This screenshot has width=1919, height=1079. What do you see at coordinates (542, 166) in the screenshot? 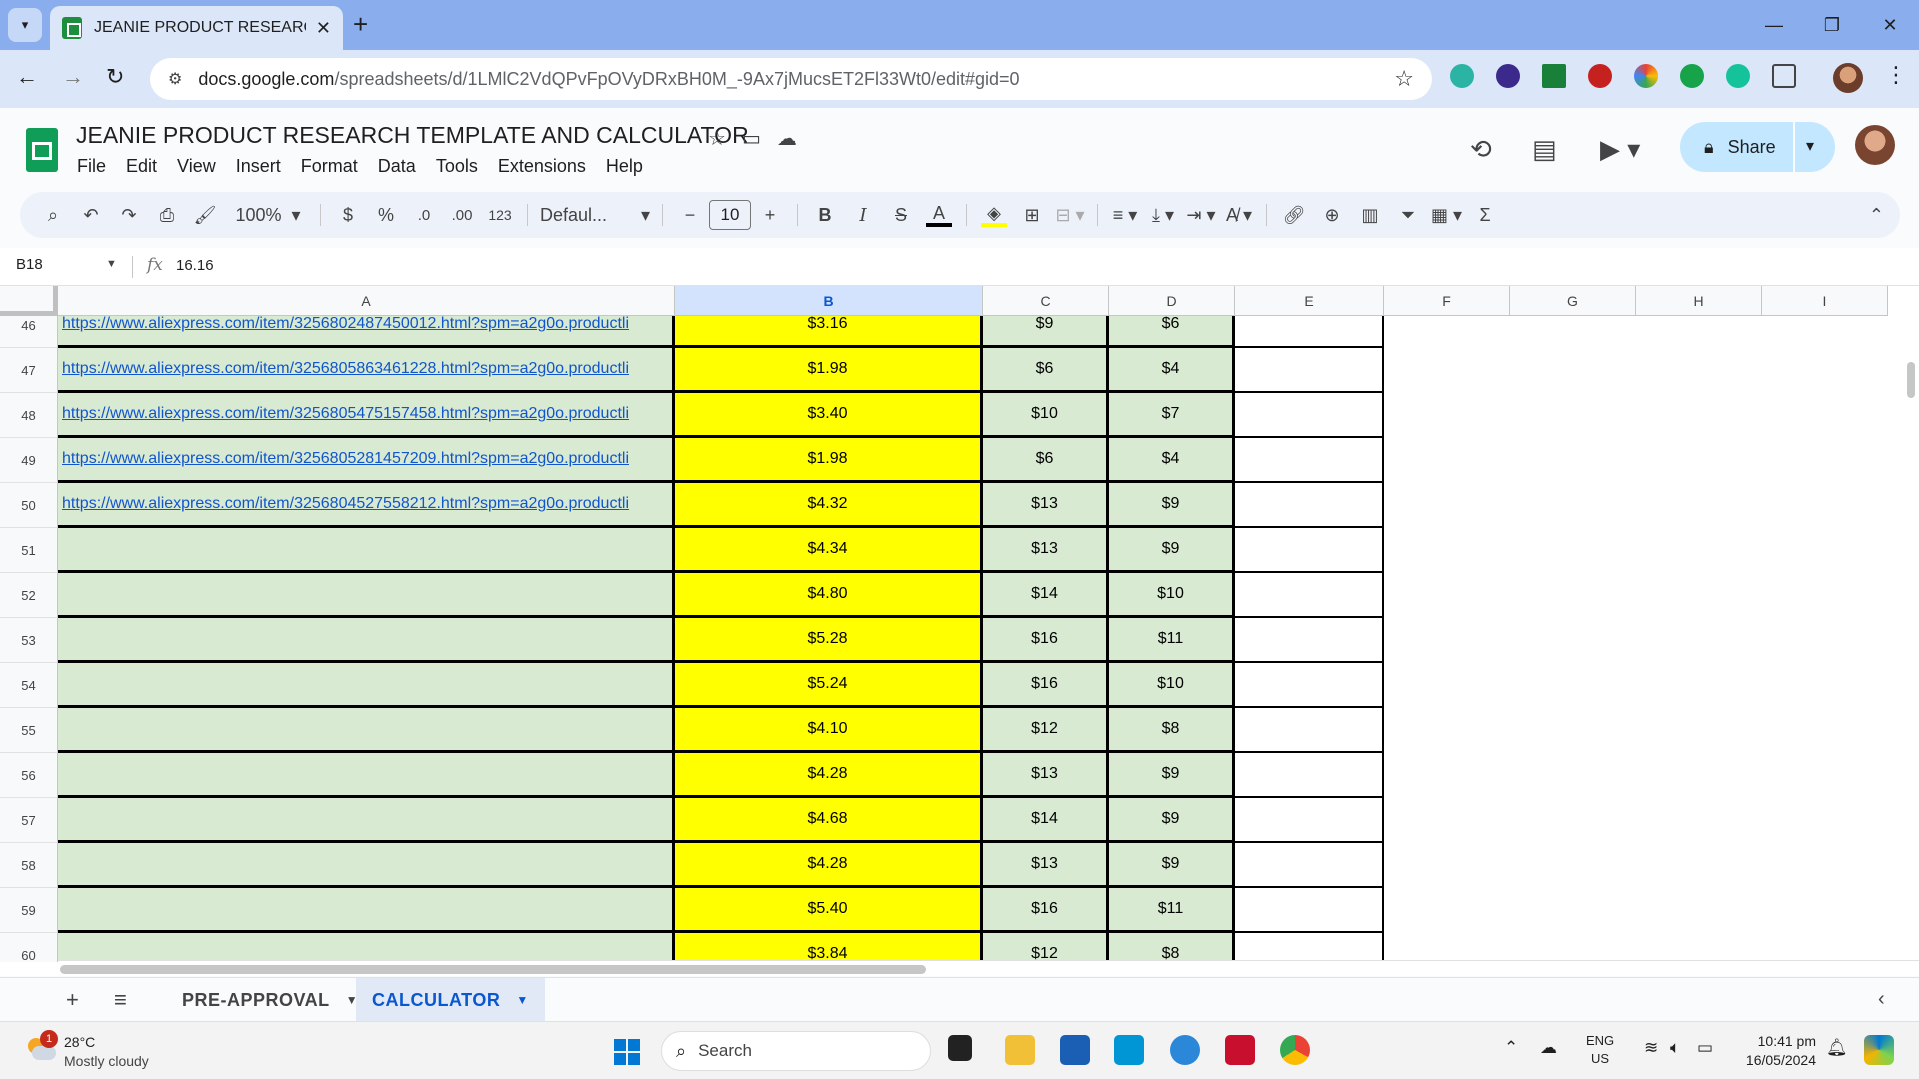
I see `menu-extensions: Extensions` at bounding box center [542, 166].